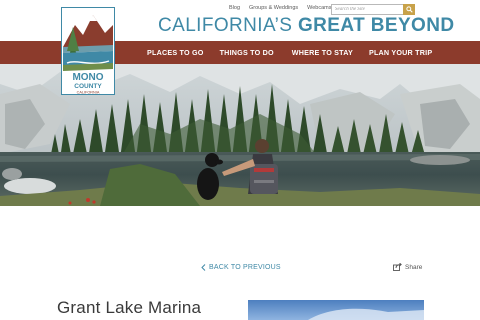 The image size is (480, 320). I want to click on share-label: Share, so click(414, 267).